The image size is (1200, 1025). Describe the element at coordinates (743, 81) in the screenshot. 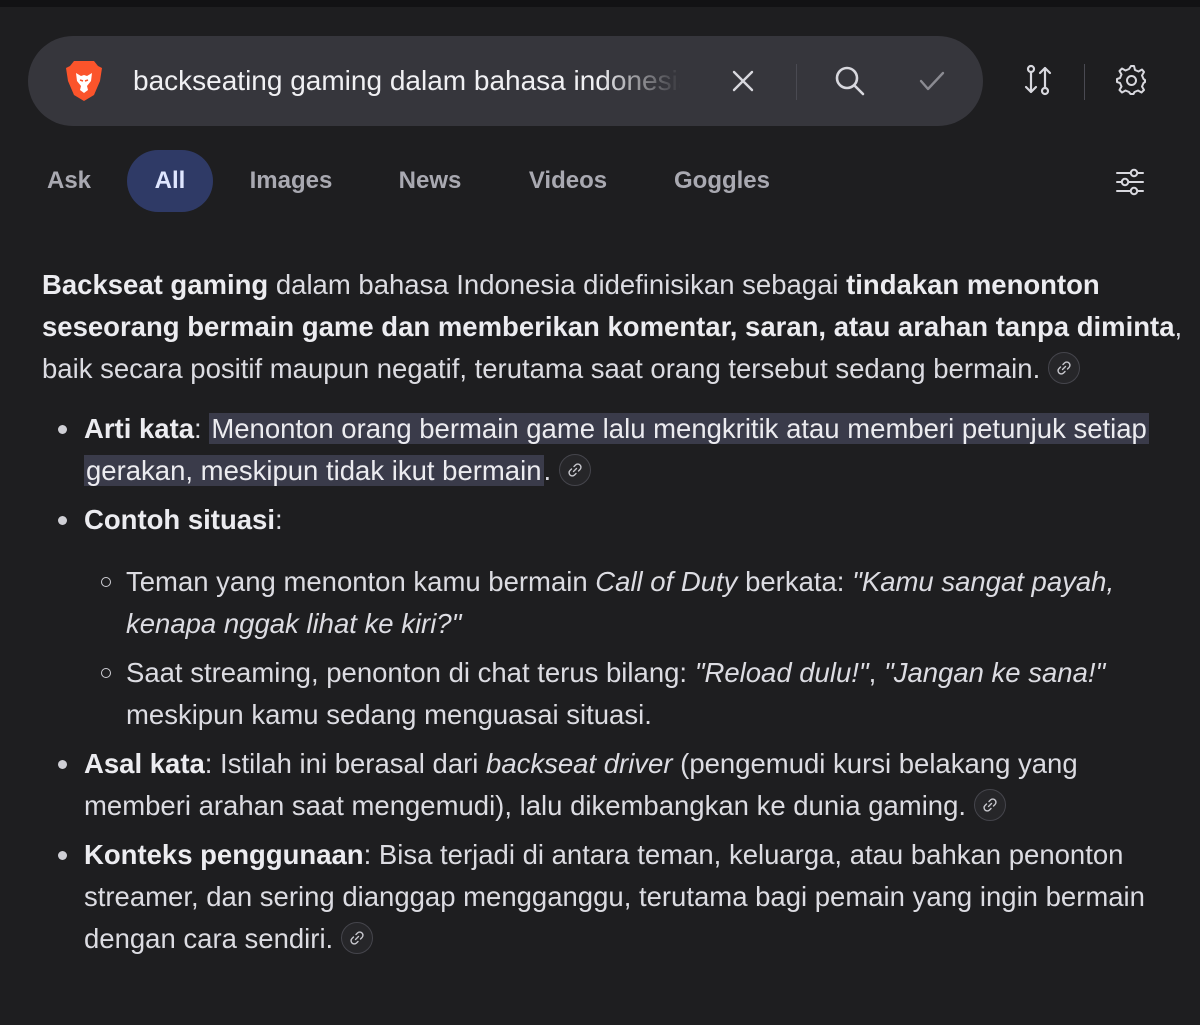

I see `close-icon` at that location.